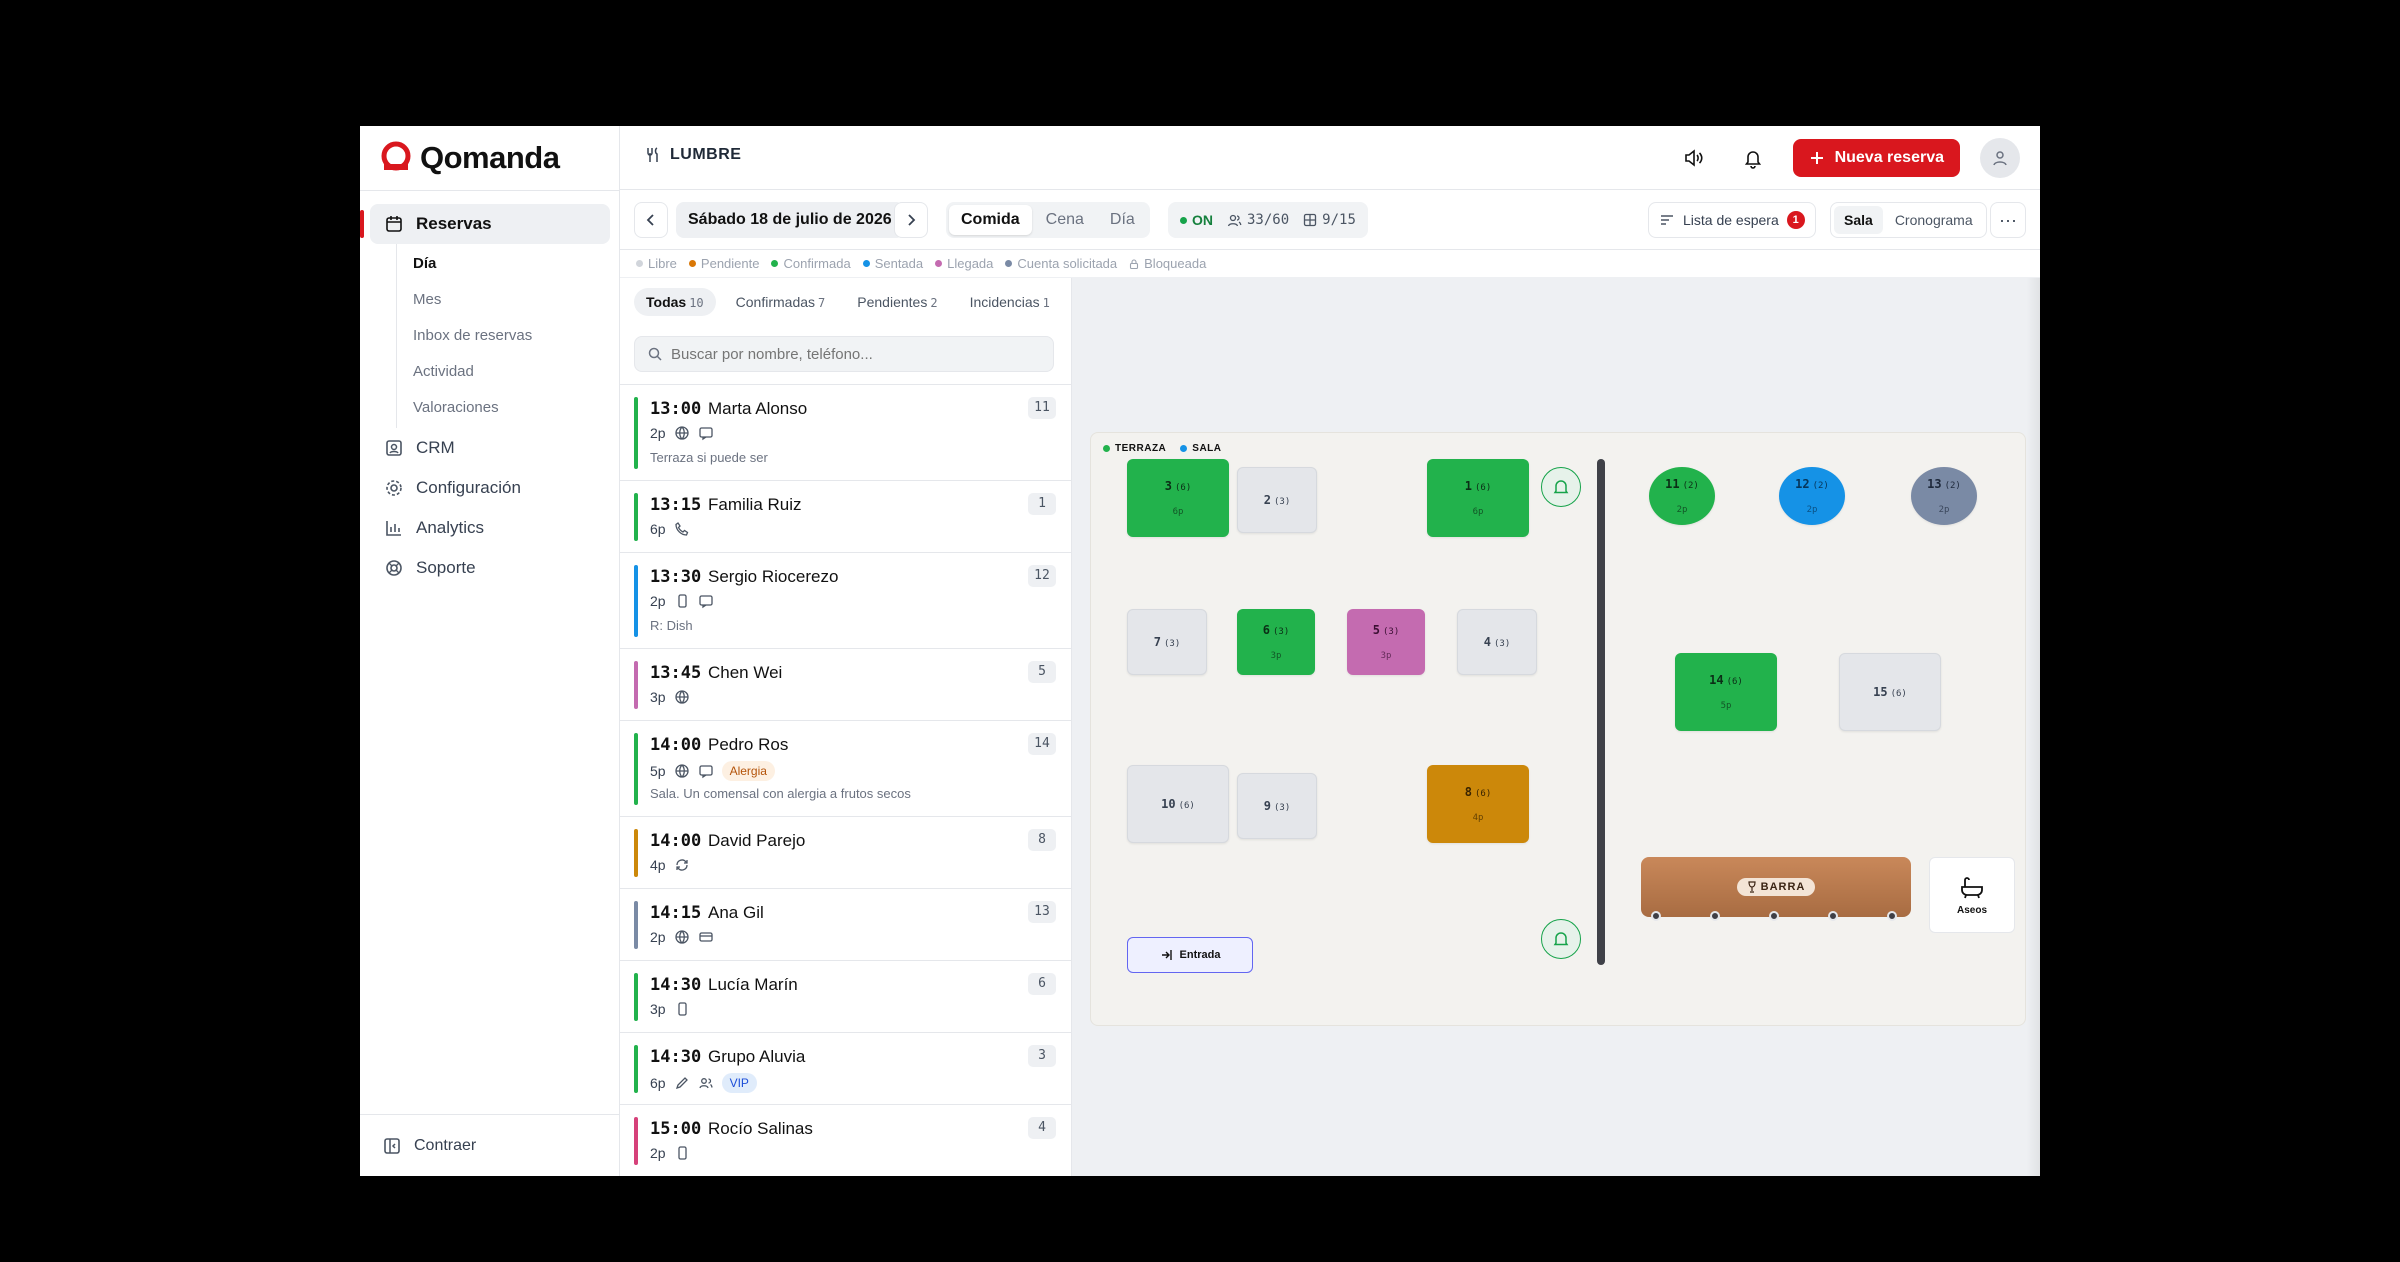 This screenshot has width=2400, height=1262. I want to click on nav-label: Soporte, so click(446, 567).